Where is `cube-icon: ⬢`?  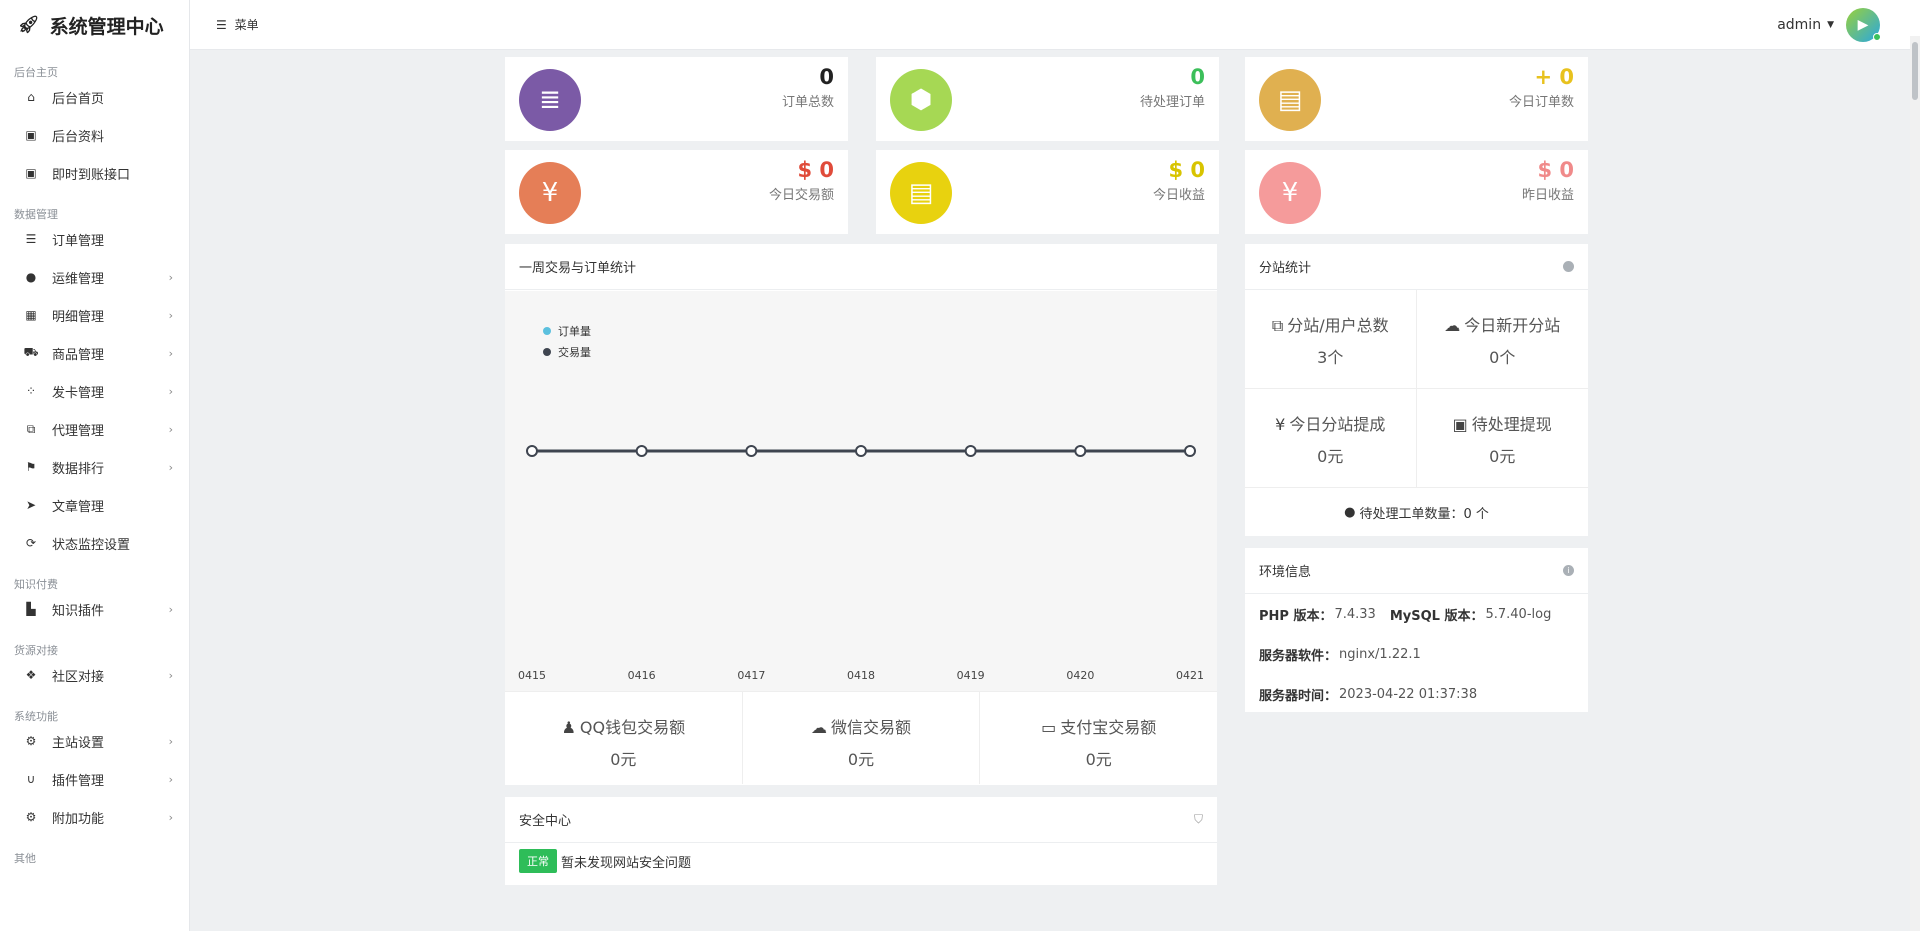 cube-icon: ⬢ is located at coordinates (921, 100).